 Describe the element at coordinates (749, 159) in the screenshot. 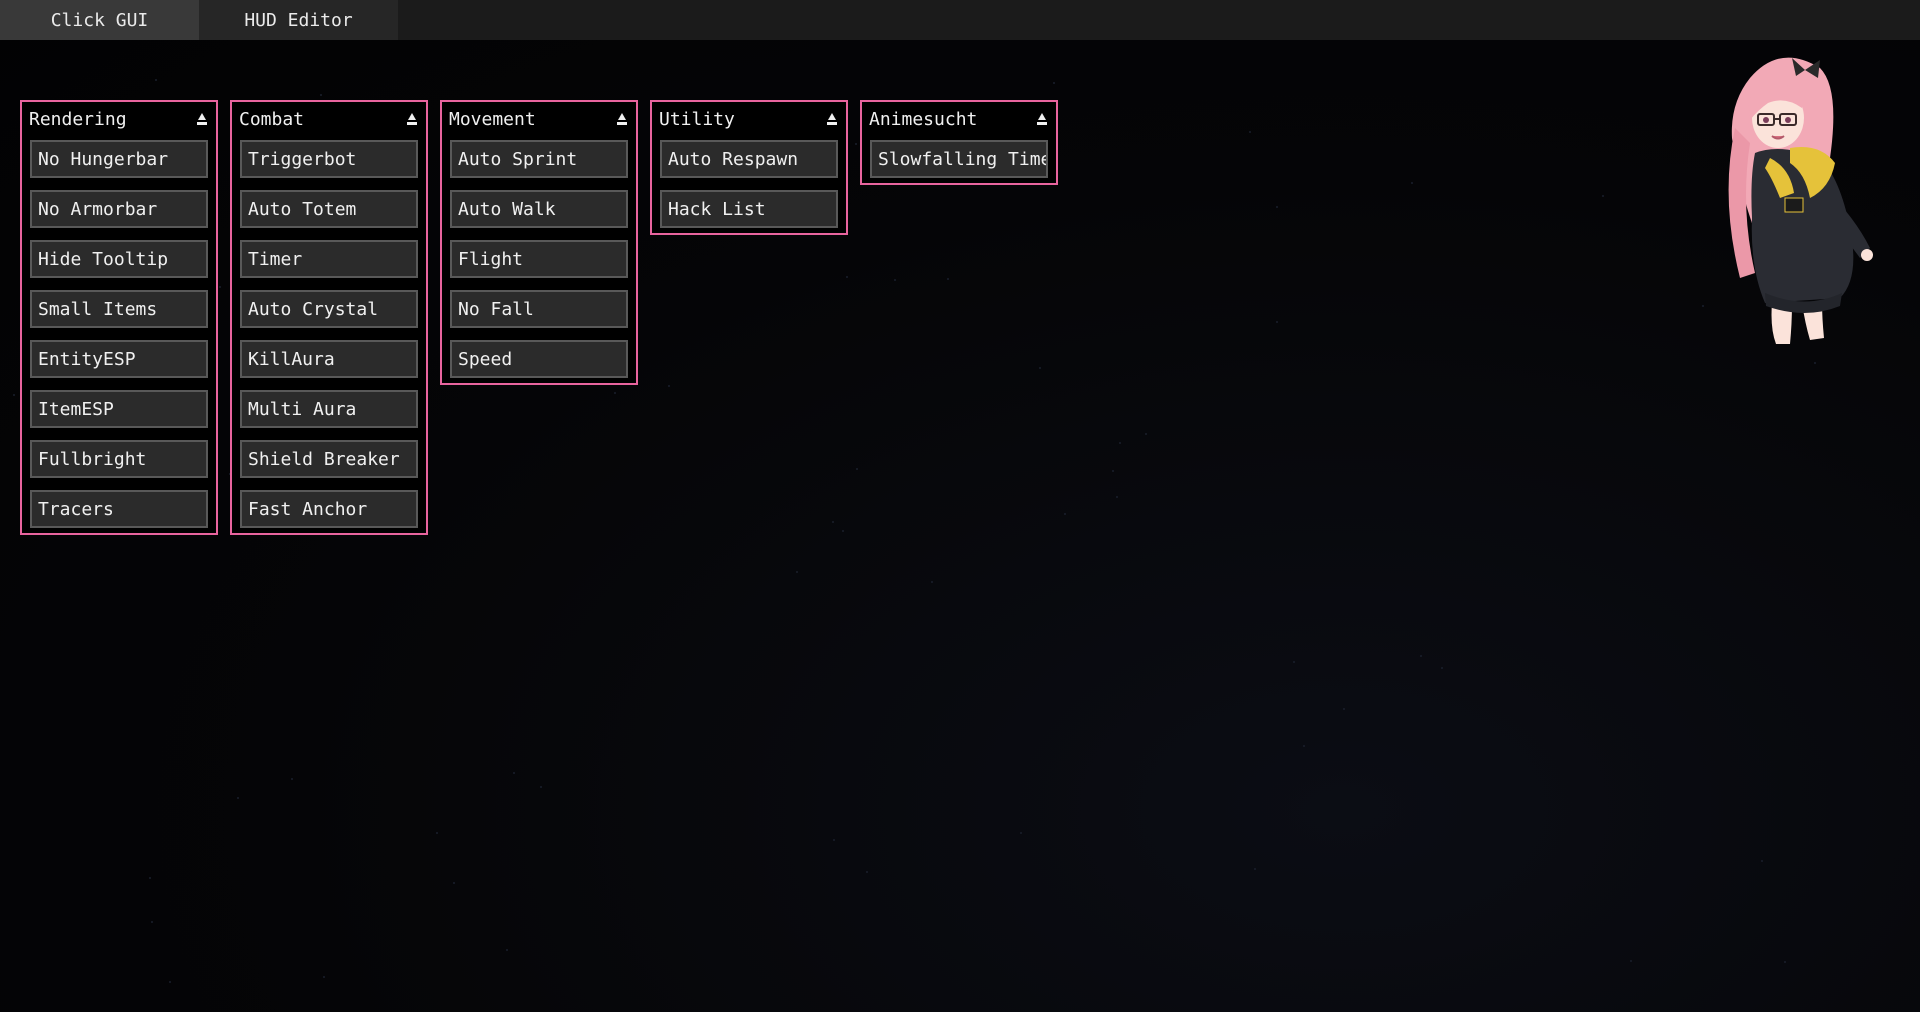

I see `module-button-auto-respawn: Auto Respawn` at that location.